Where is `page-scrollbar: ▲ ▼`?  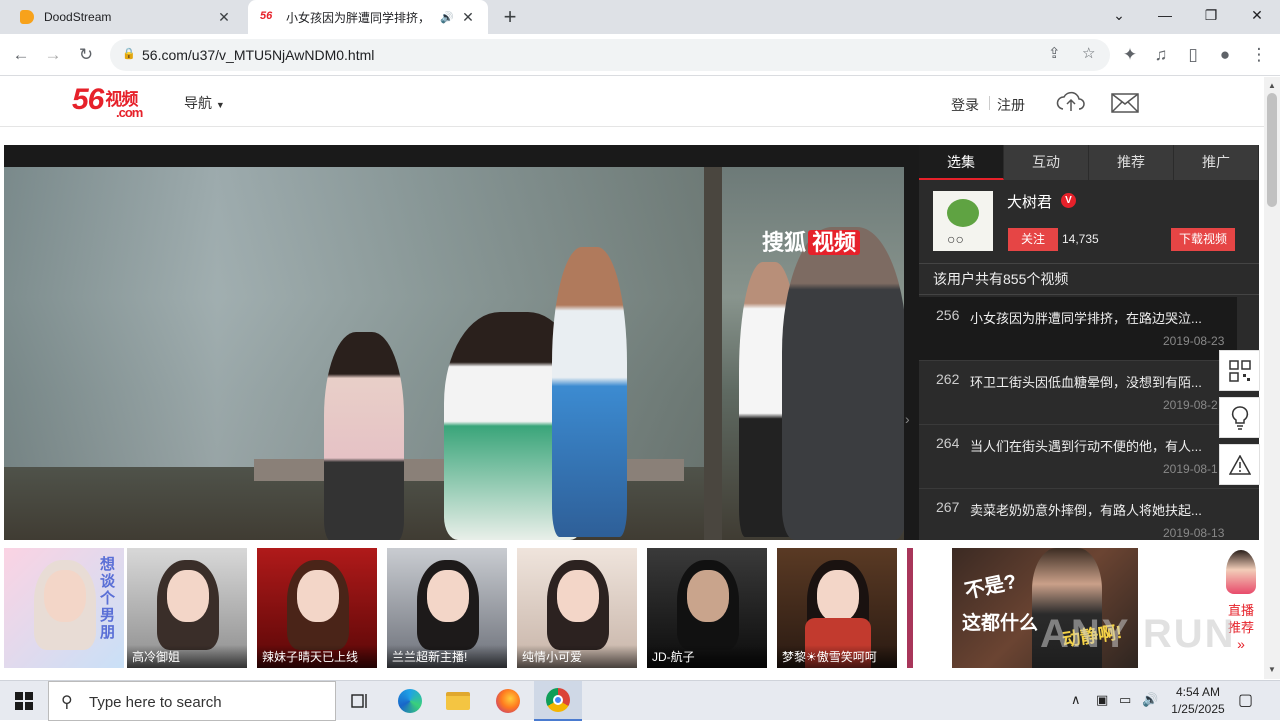
page-scrollbar: ▲ ▼ is located at coordinates (1272, 378).